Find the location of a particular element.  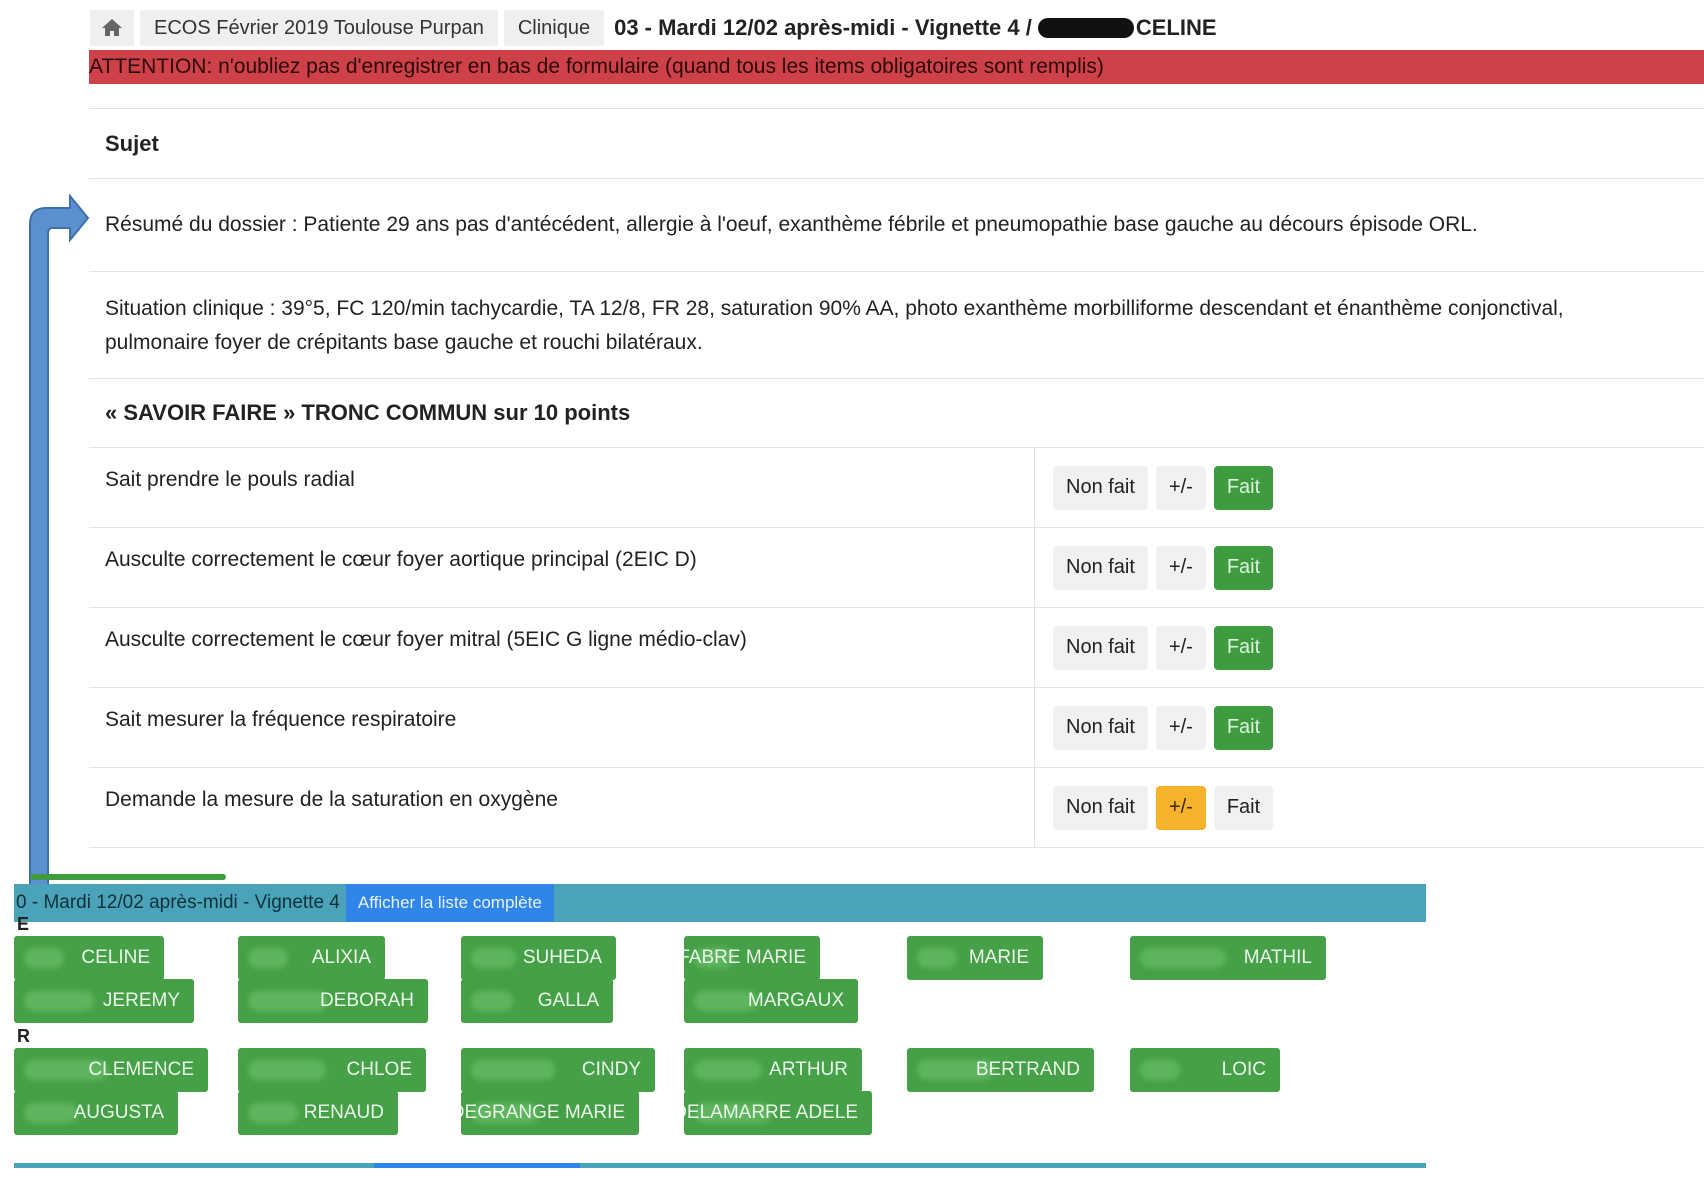

student-chip: JEREMY is located at coordinates (104, 1001).